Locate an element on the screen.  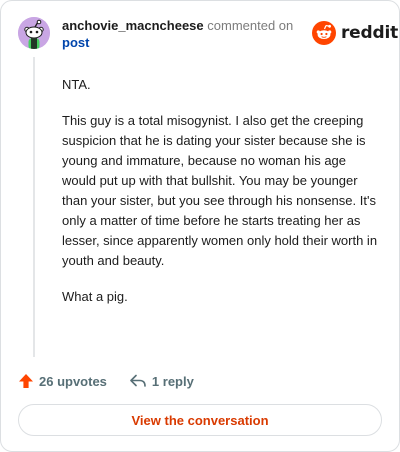
comment-header: anchovie_macncheese commented on post is located at coordinates (182, 34).